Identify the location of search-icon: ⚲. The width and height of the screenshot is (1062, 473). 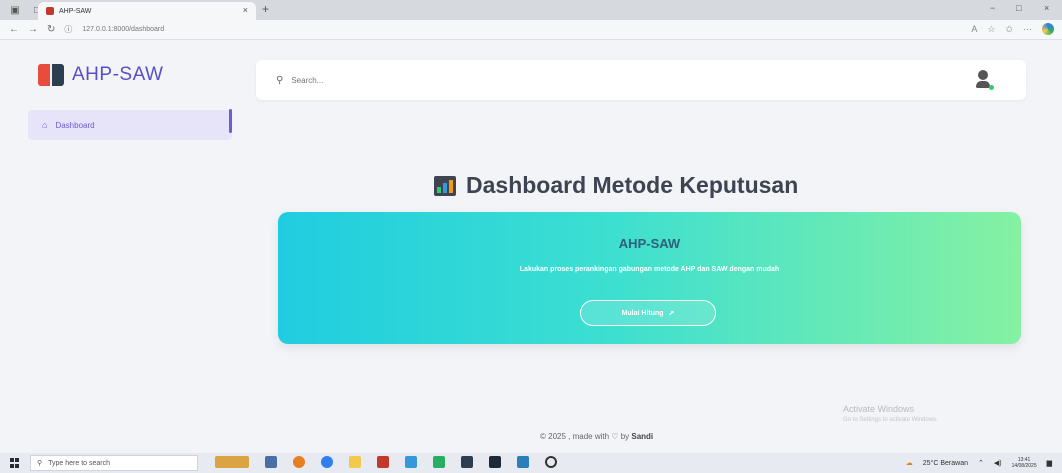
(279, 80).